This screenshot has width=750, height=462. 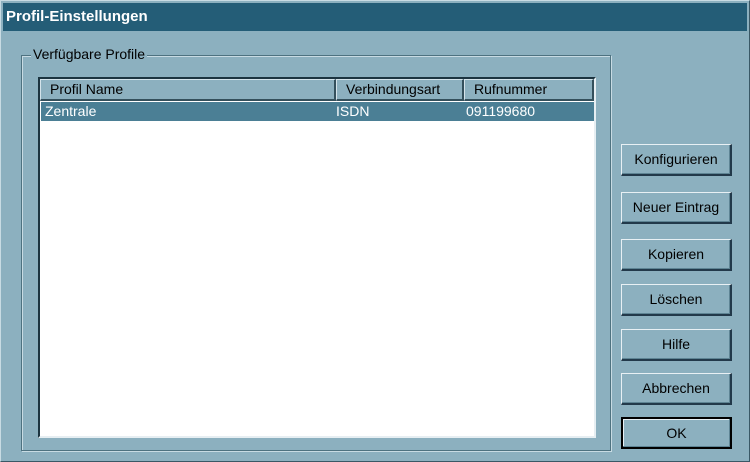 I want to click on cancel-button-label: Abbrechen, so click(x=676, y=388).